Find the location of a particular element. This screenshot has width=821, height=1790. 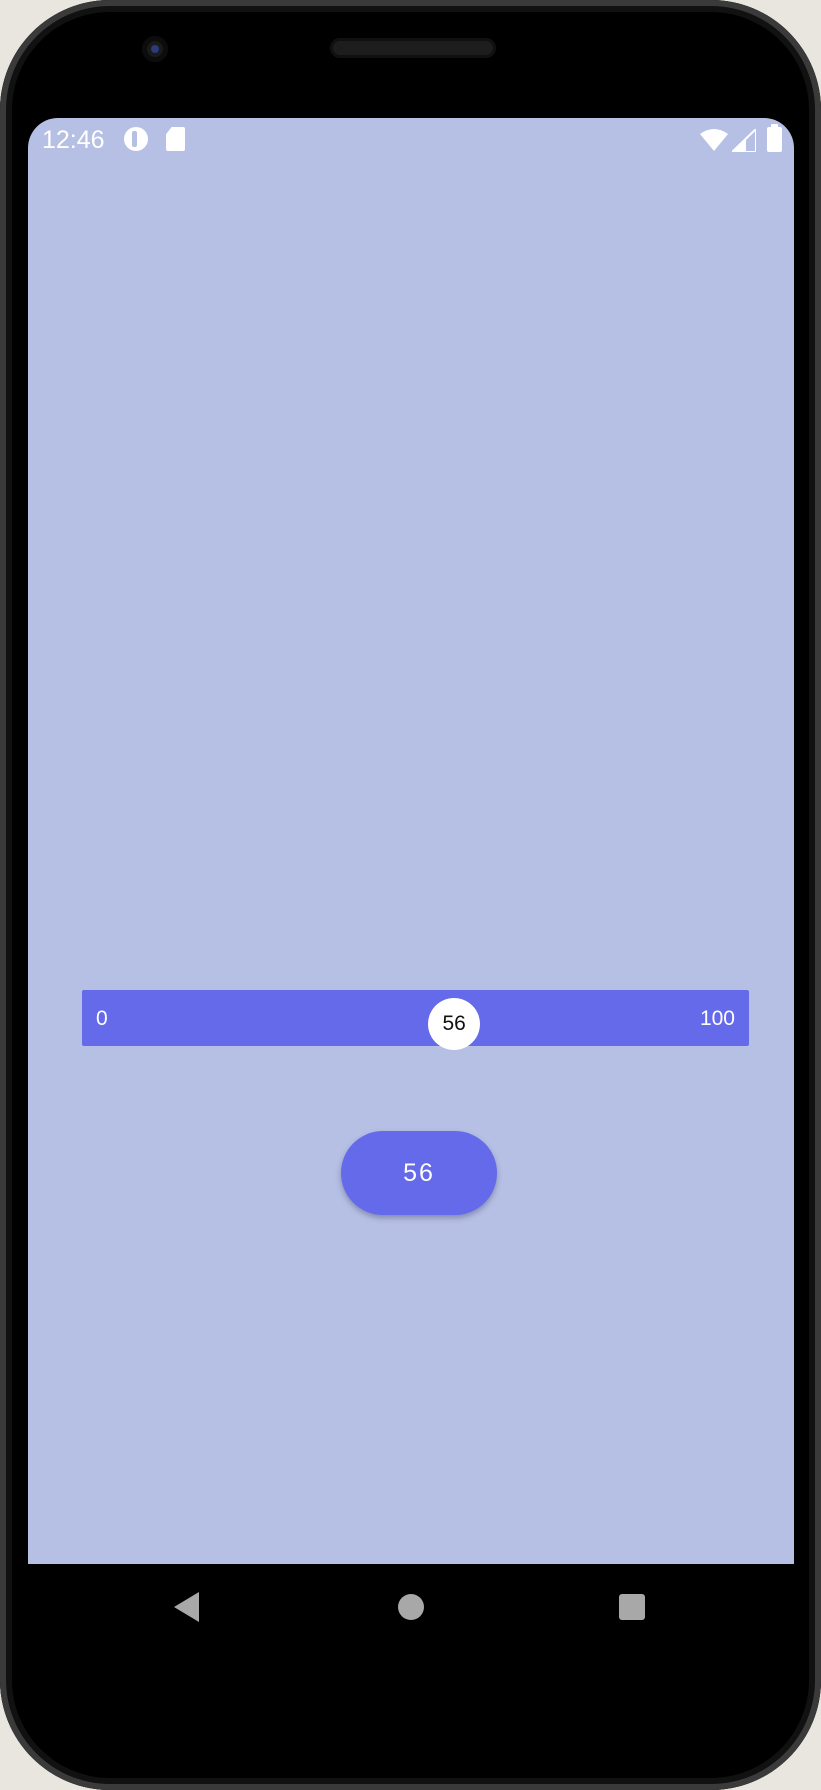

battery-icon is located at coordinates (774, 138).